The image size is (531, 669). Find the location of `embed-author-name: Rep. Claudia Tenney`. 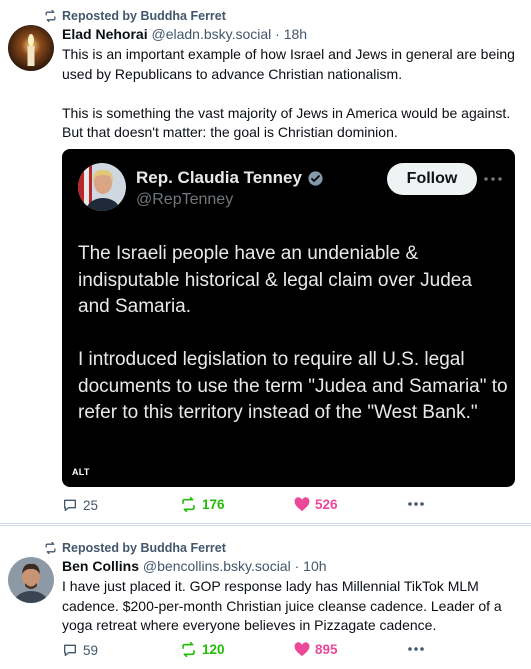

embed-author-name: Rep. Claudia Tenney is located at coordinates (230, 178).